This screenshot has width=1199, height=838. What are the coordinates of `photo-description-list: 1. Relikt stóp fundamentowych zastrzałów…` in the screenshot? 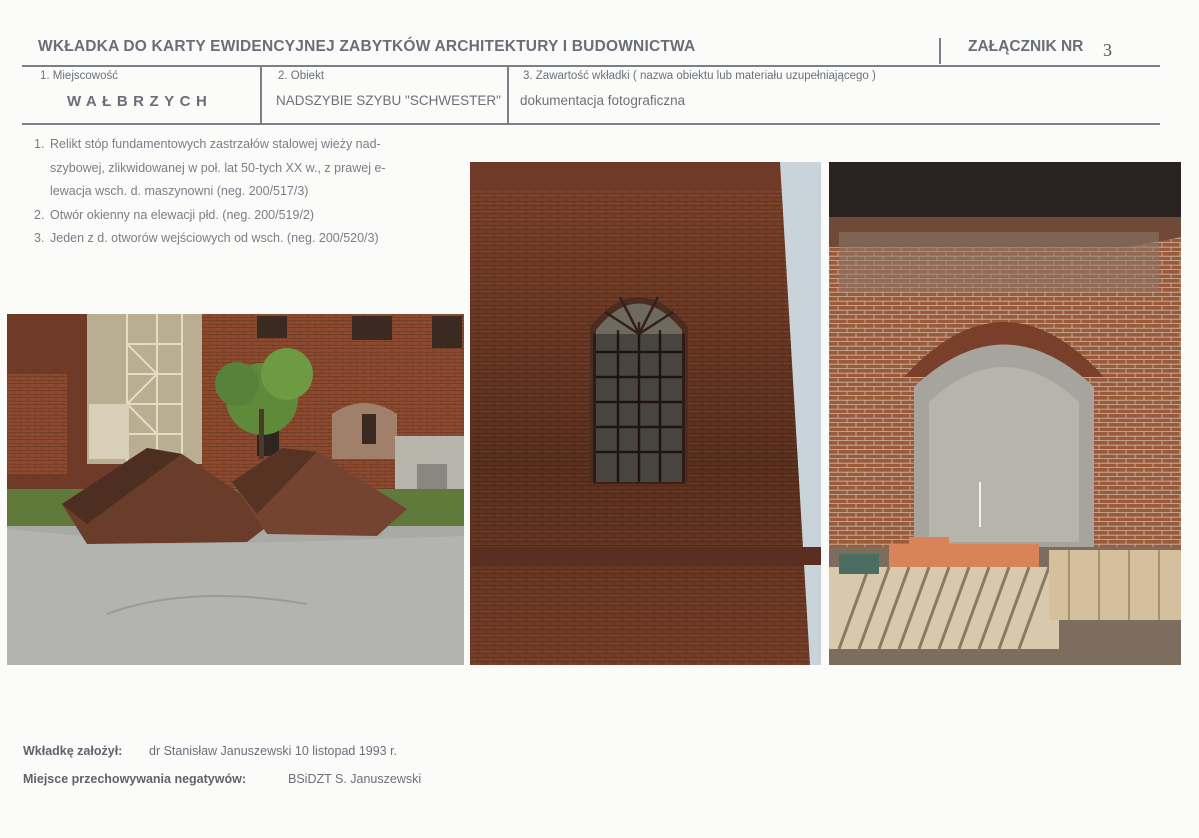 It's located at (234, 192).